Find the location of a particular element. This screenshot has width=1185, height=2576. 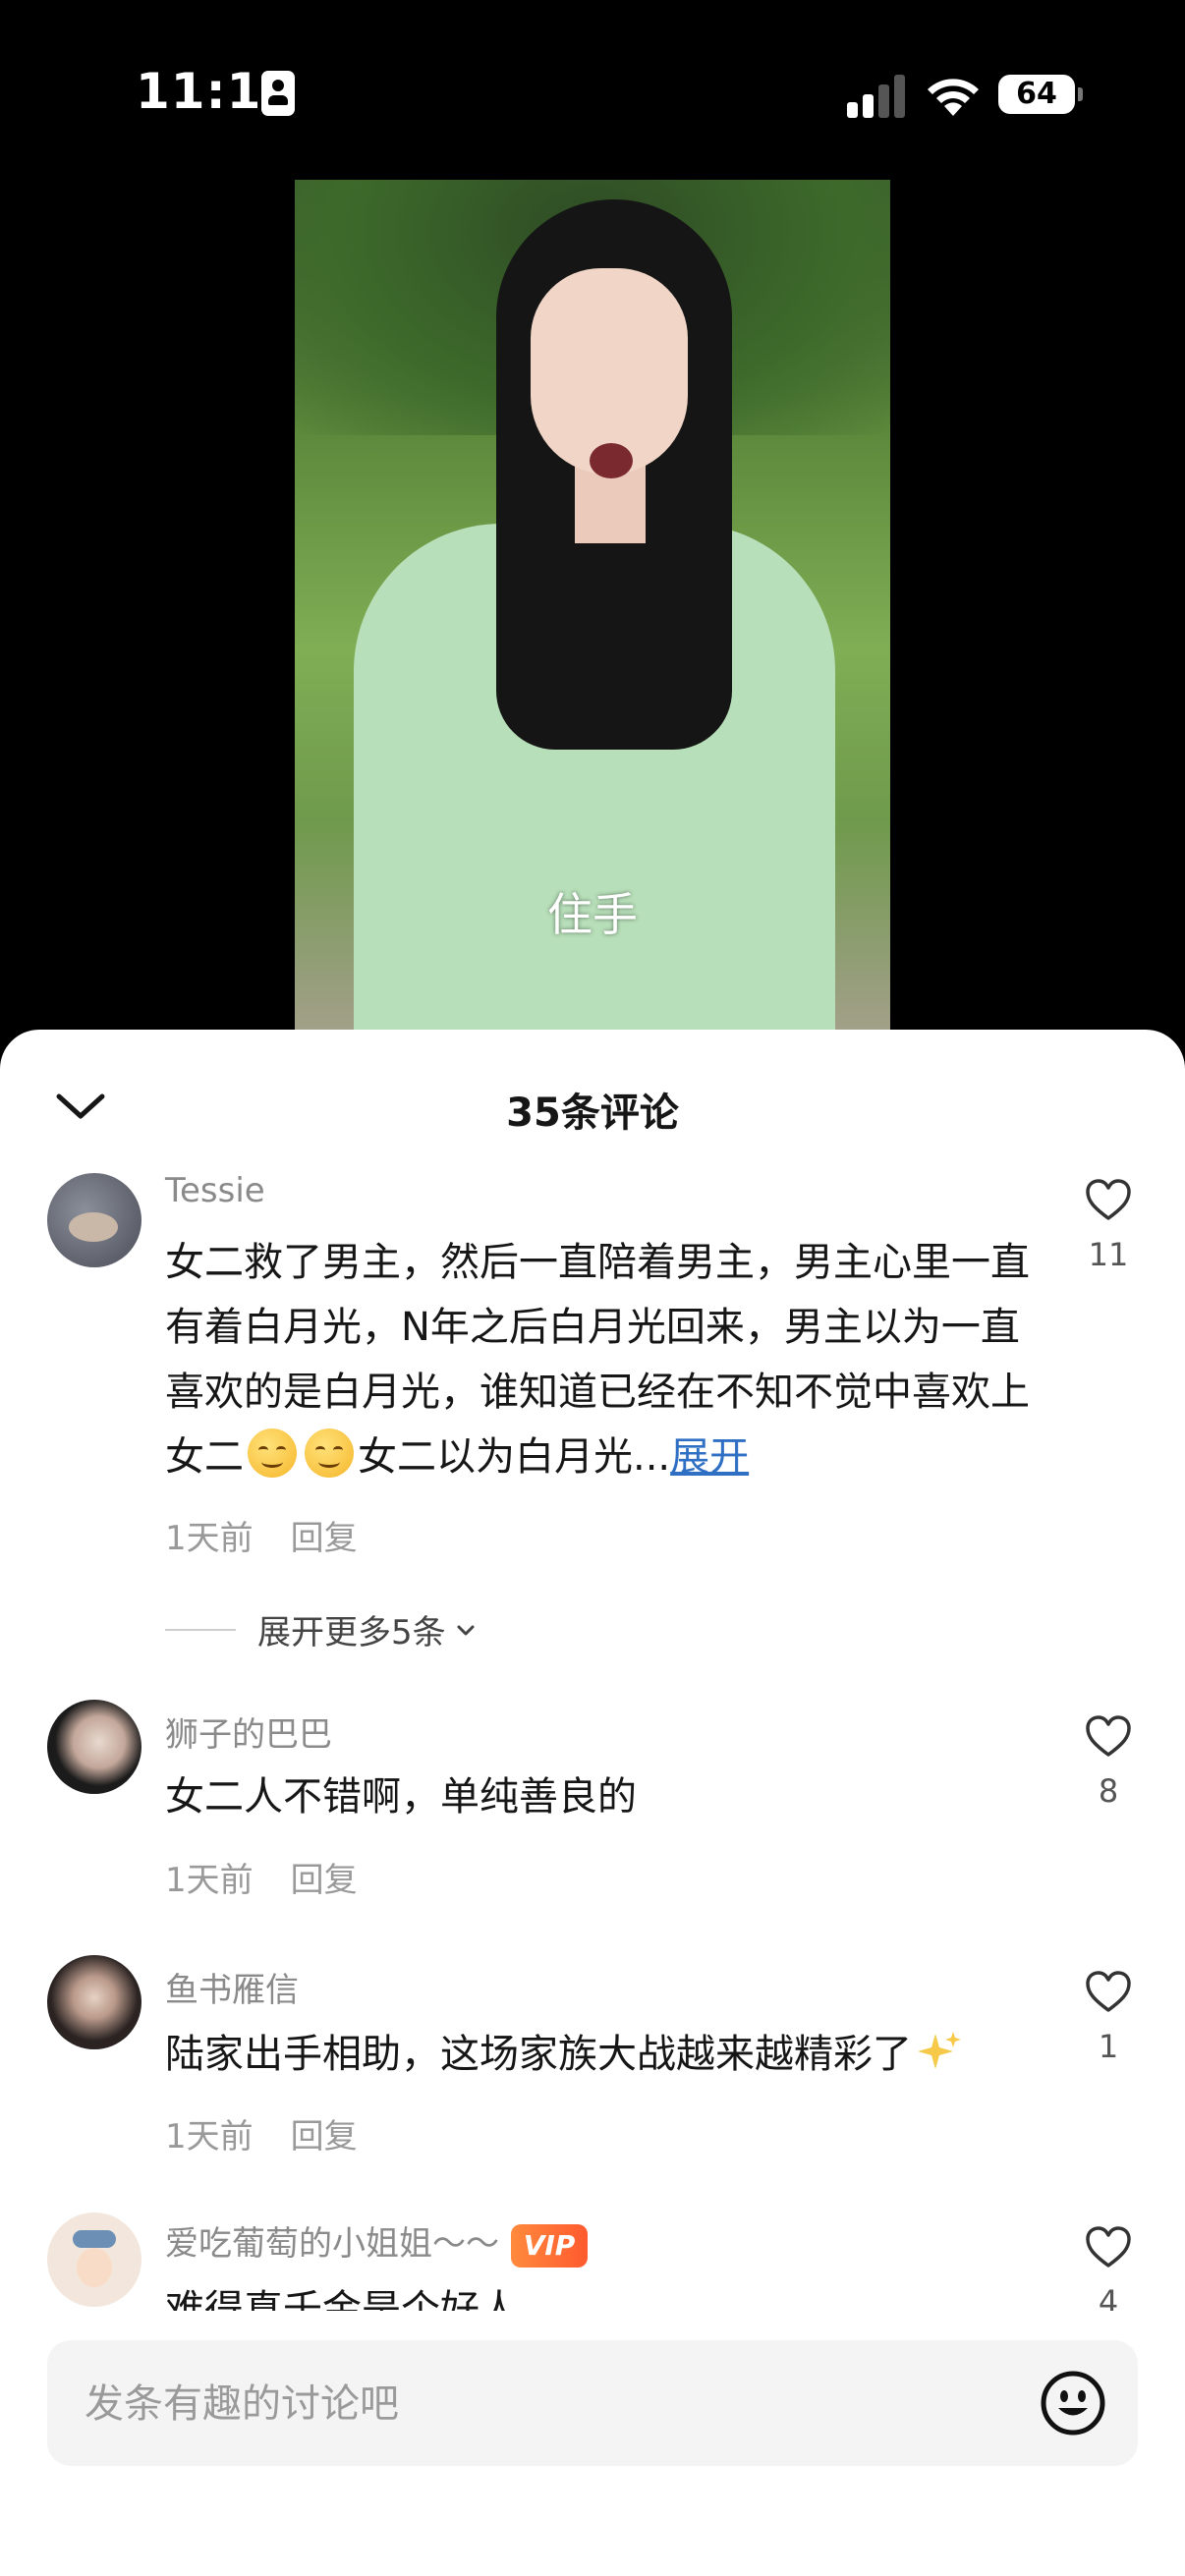

like-button: 4 is located at coordinates (1108, 2267).